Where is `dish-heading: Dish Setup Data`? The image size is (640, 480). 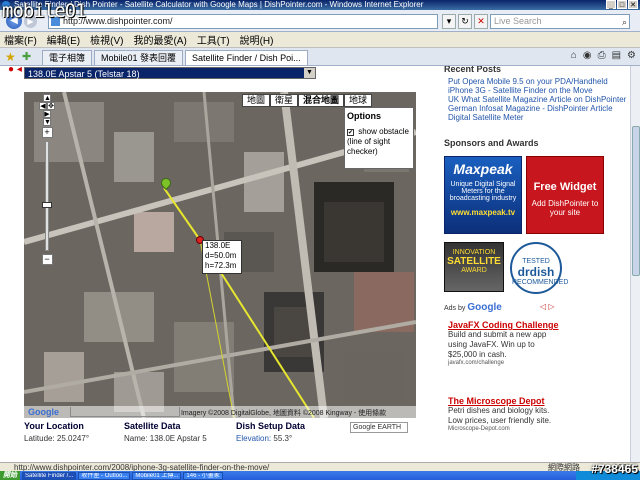 dish-heading: Dish Setup Data is located at coordinates (271, 426).